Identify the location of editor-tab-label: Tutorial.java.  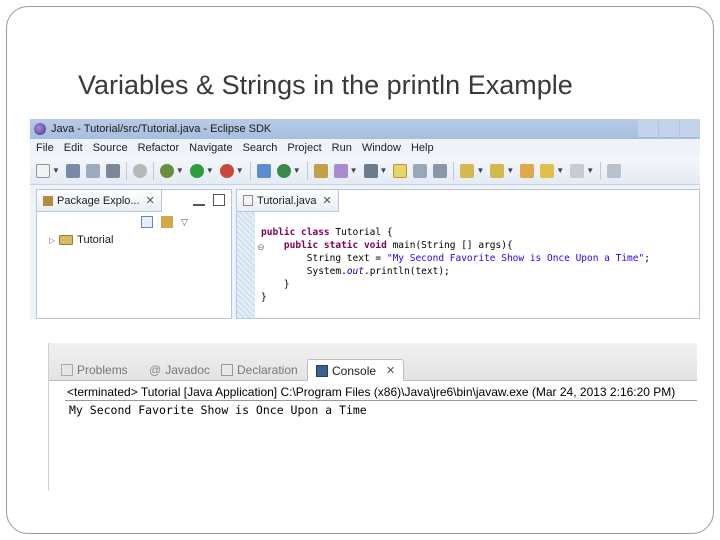
(287, 200).